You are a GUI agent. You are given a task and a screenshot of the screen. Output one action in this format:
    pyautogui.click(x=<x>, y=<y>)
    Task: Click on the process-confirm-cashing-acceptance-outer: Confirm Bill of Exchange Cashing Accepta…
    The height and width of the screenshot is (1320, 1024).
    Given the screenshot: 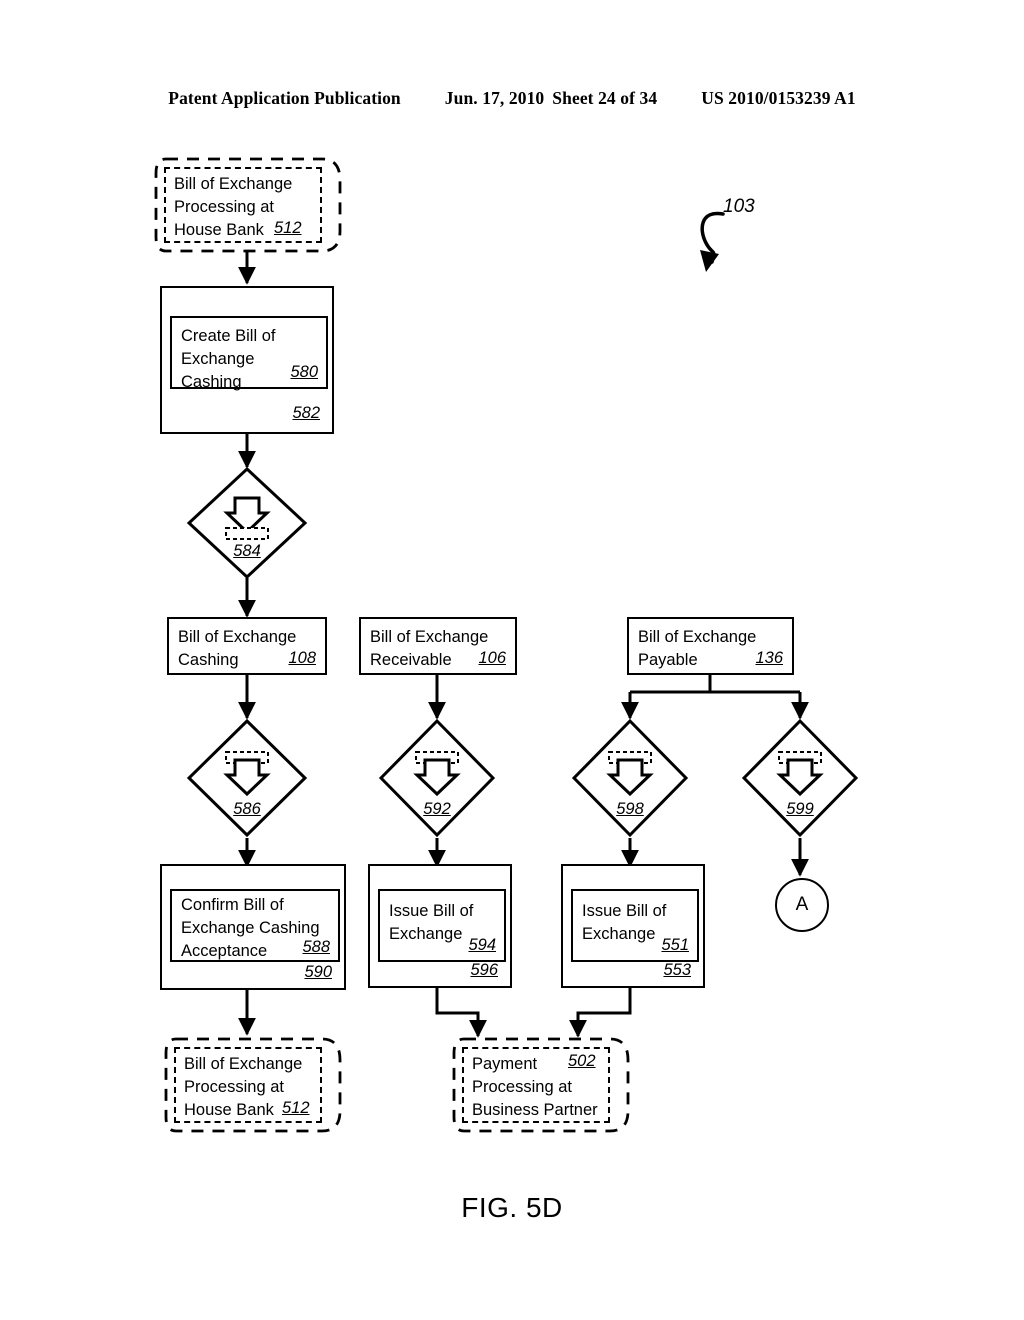 What is the action you would take?
    pyautogui.click(x=253, y=927)
    